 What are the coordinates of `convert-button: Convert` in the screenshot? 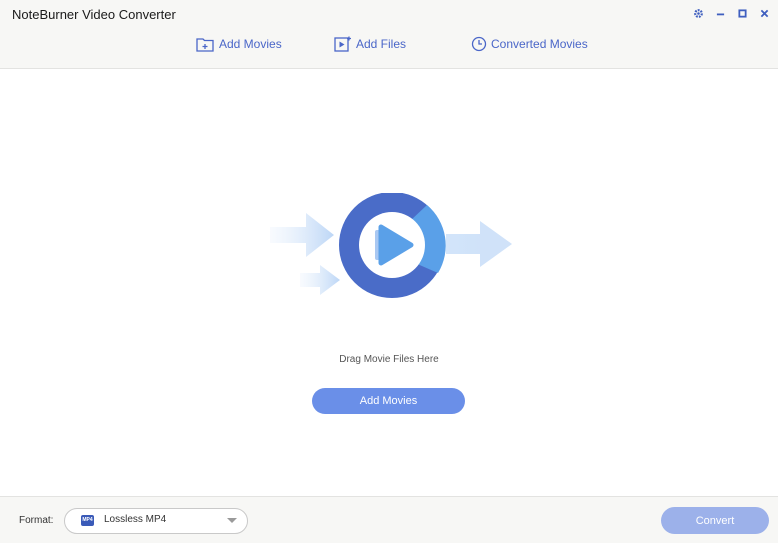 It's located at (715, 520).